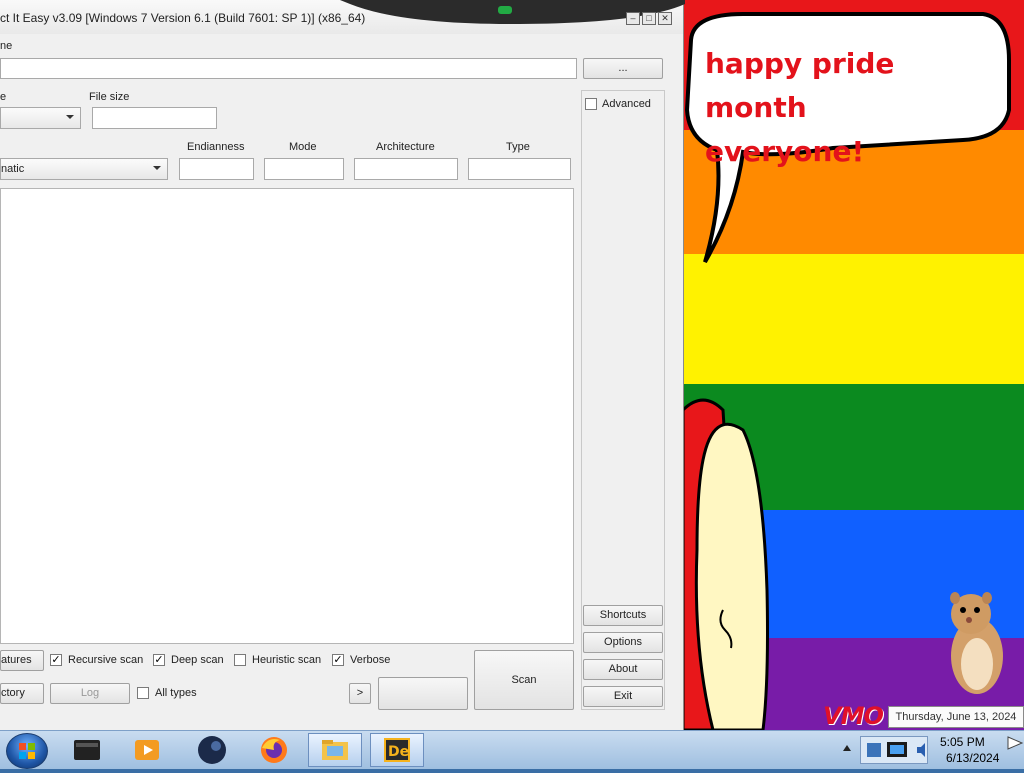  Describe the element at coordinates (303, 147) in the screenshot. I see `mode-label: Mode` at that location.